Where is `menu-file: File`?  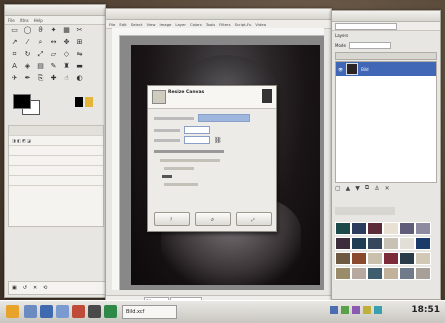
menu-file: File is located at coordinates (112, 24).